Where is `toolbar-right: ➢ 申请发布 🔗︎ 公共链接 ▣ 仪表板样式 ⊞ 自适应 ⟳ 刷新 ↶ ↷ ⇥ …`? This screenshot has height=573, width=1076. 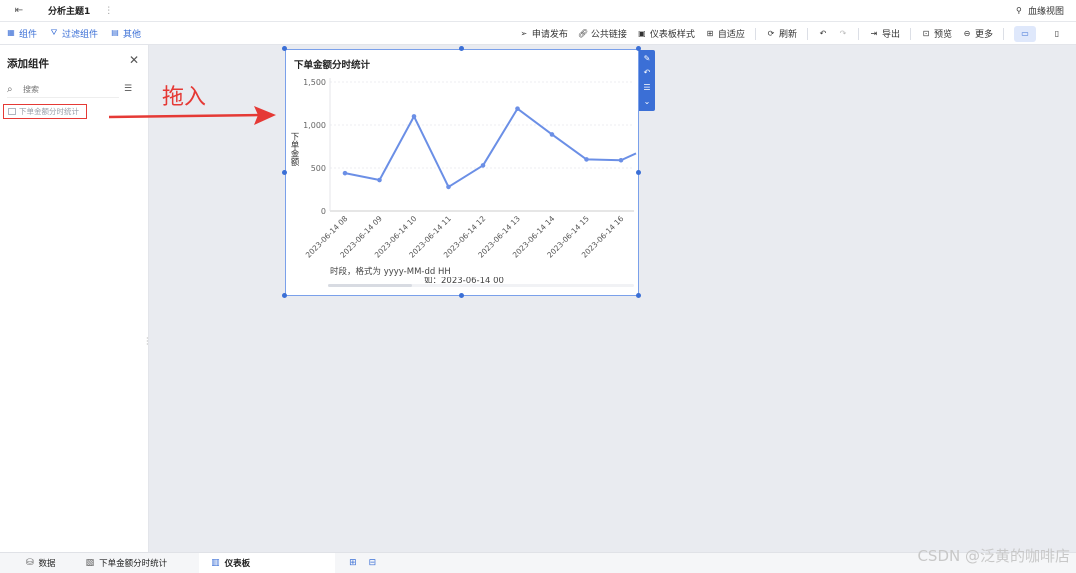 toolbar-right: ➢ 申请发布 🔗︎ 公共链接 ▣ 仪表板样式 ⊞ 自适应 ⟳ 刷新 ↶ ↷ ⇥ … is located at coordinates (793, 33).